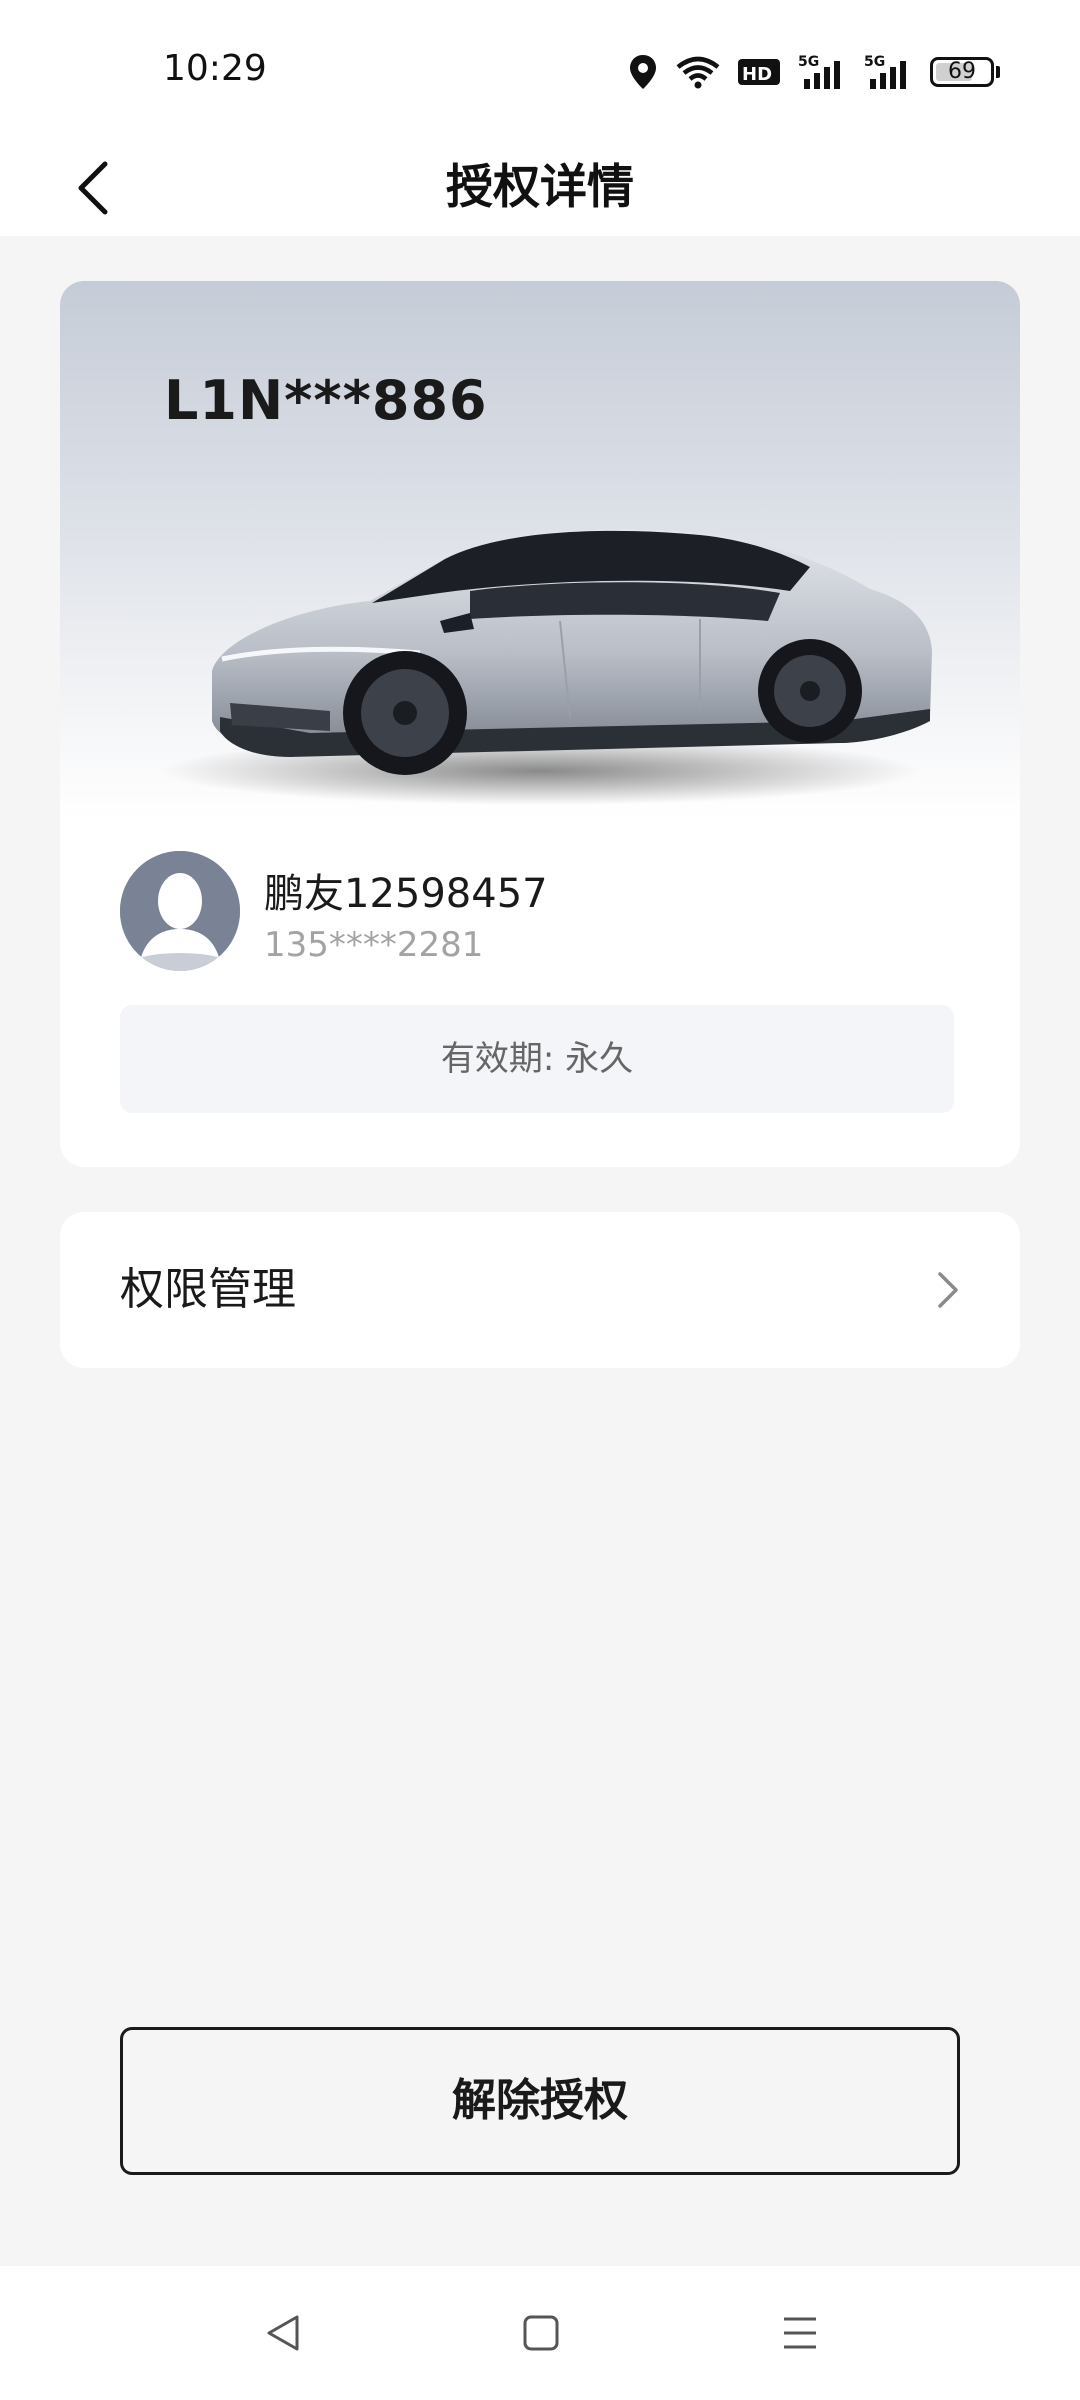 The height and width of the screenshot is (2400, 1080). I want to click on status-bar: 10:29 HD 5G 5G 69, so click(540, 70).